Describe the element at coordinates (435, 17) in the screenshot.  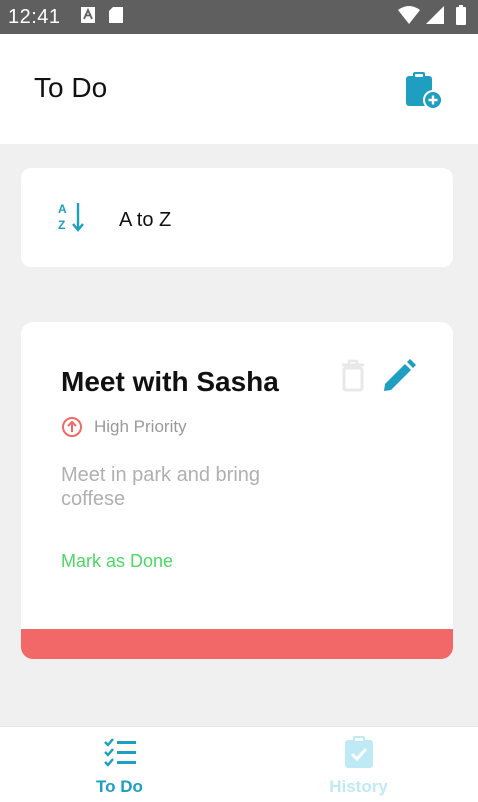
I see `cell-signal-icon` at that location.